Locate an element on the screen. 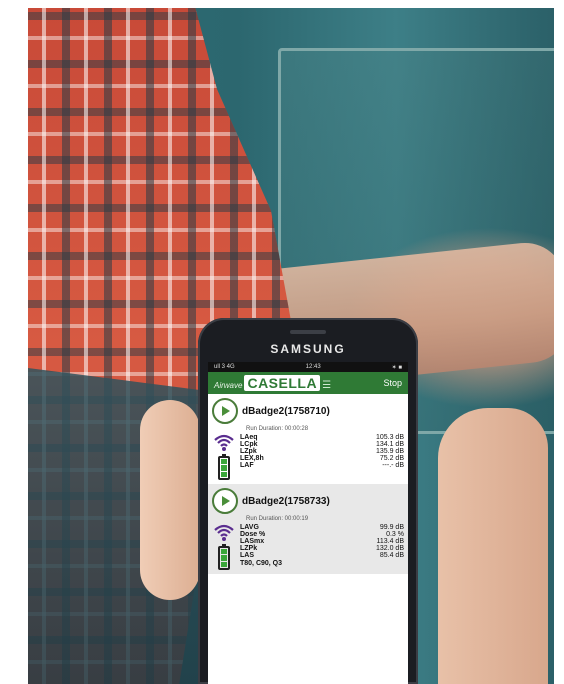  extra-settings: T80, C90, Q3 is located at coordinates (261, 563).